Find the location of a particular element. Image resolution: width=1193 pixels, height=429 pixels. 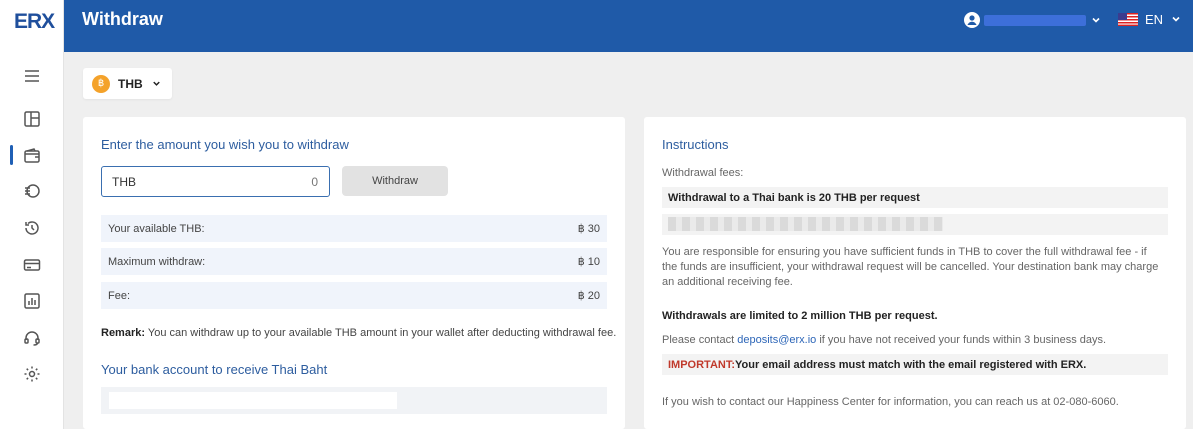

amount-value: 0 is located at coordinates (314, 181).